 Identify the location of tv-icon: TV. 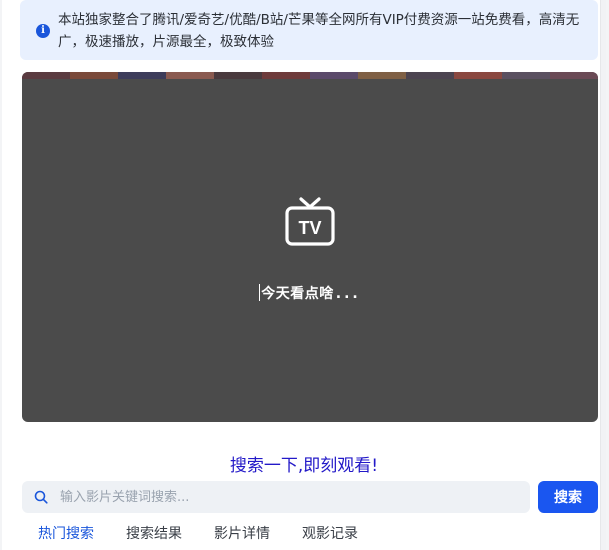
(310, 221).